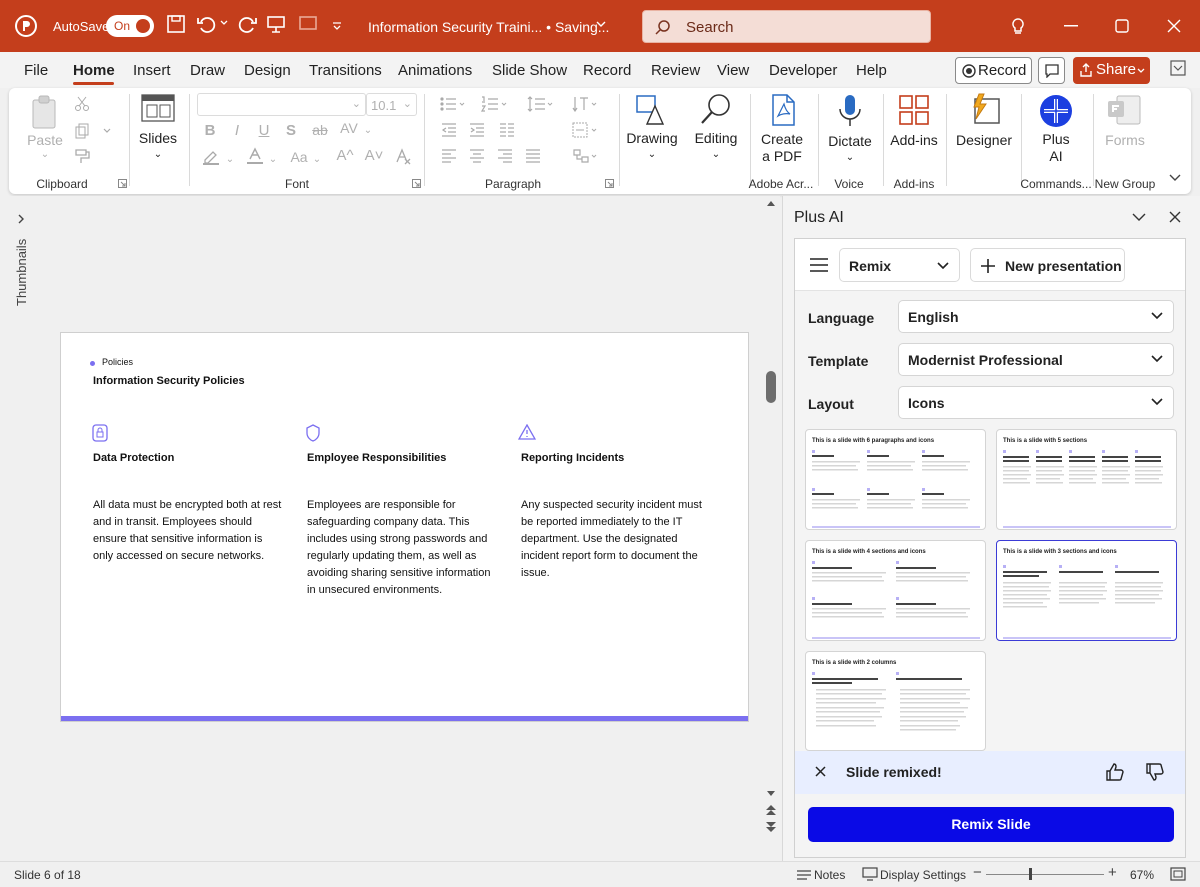  I want to click on display-settings-button: Display Settings, so click(923, 875).